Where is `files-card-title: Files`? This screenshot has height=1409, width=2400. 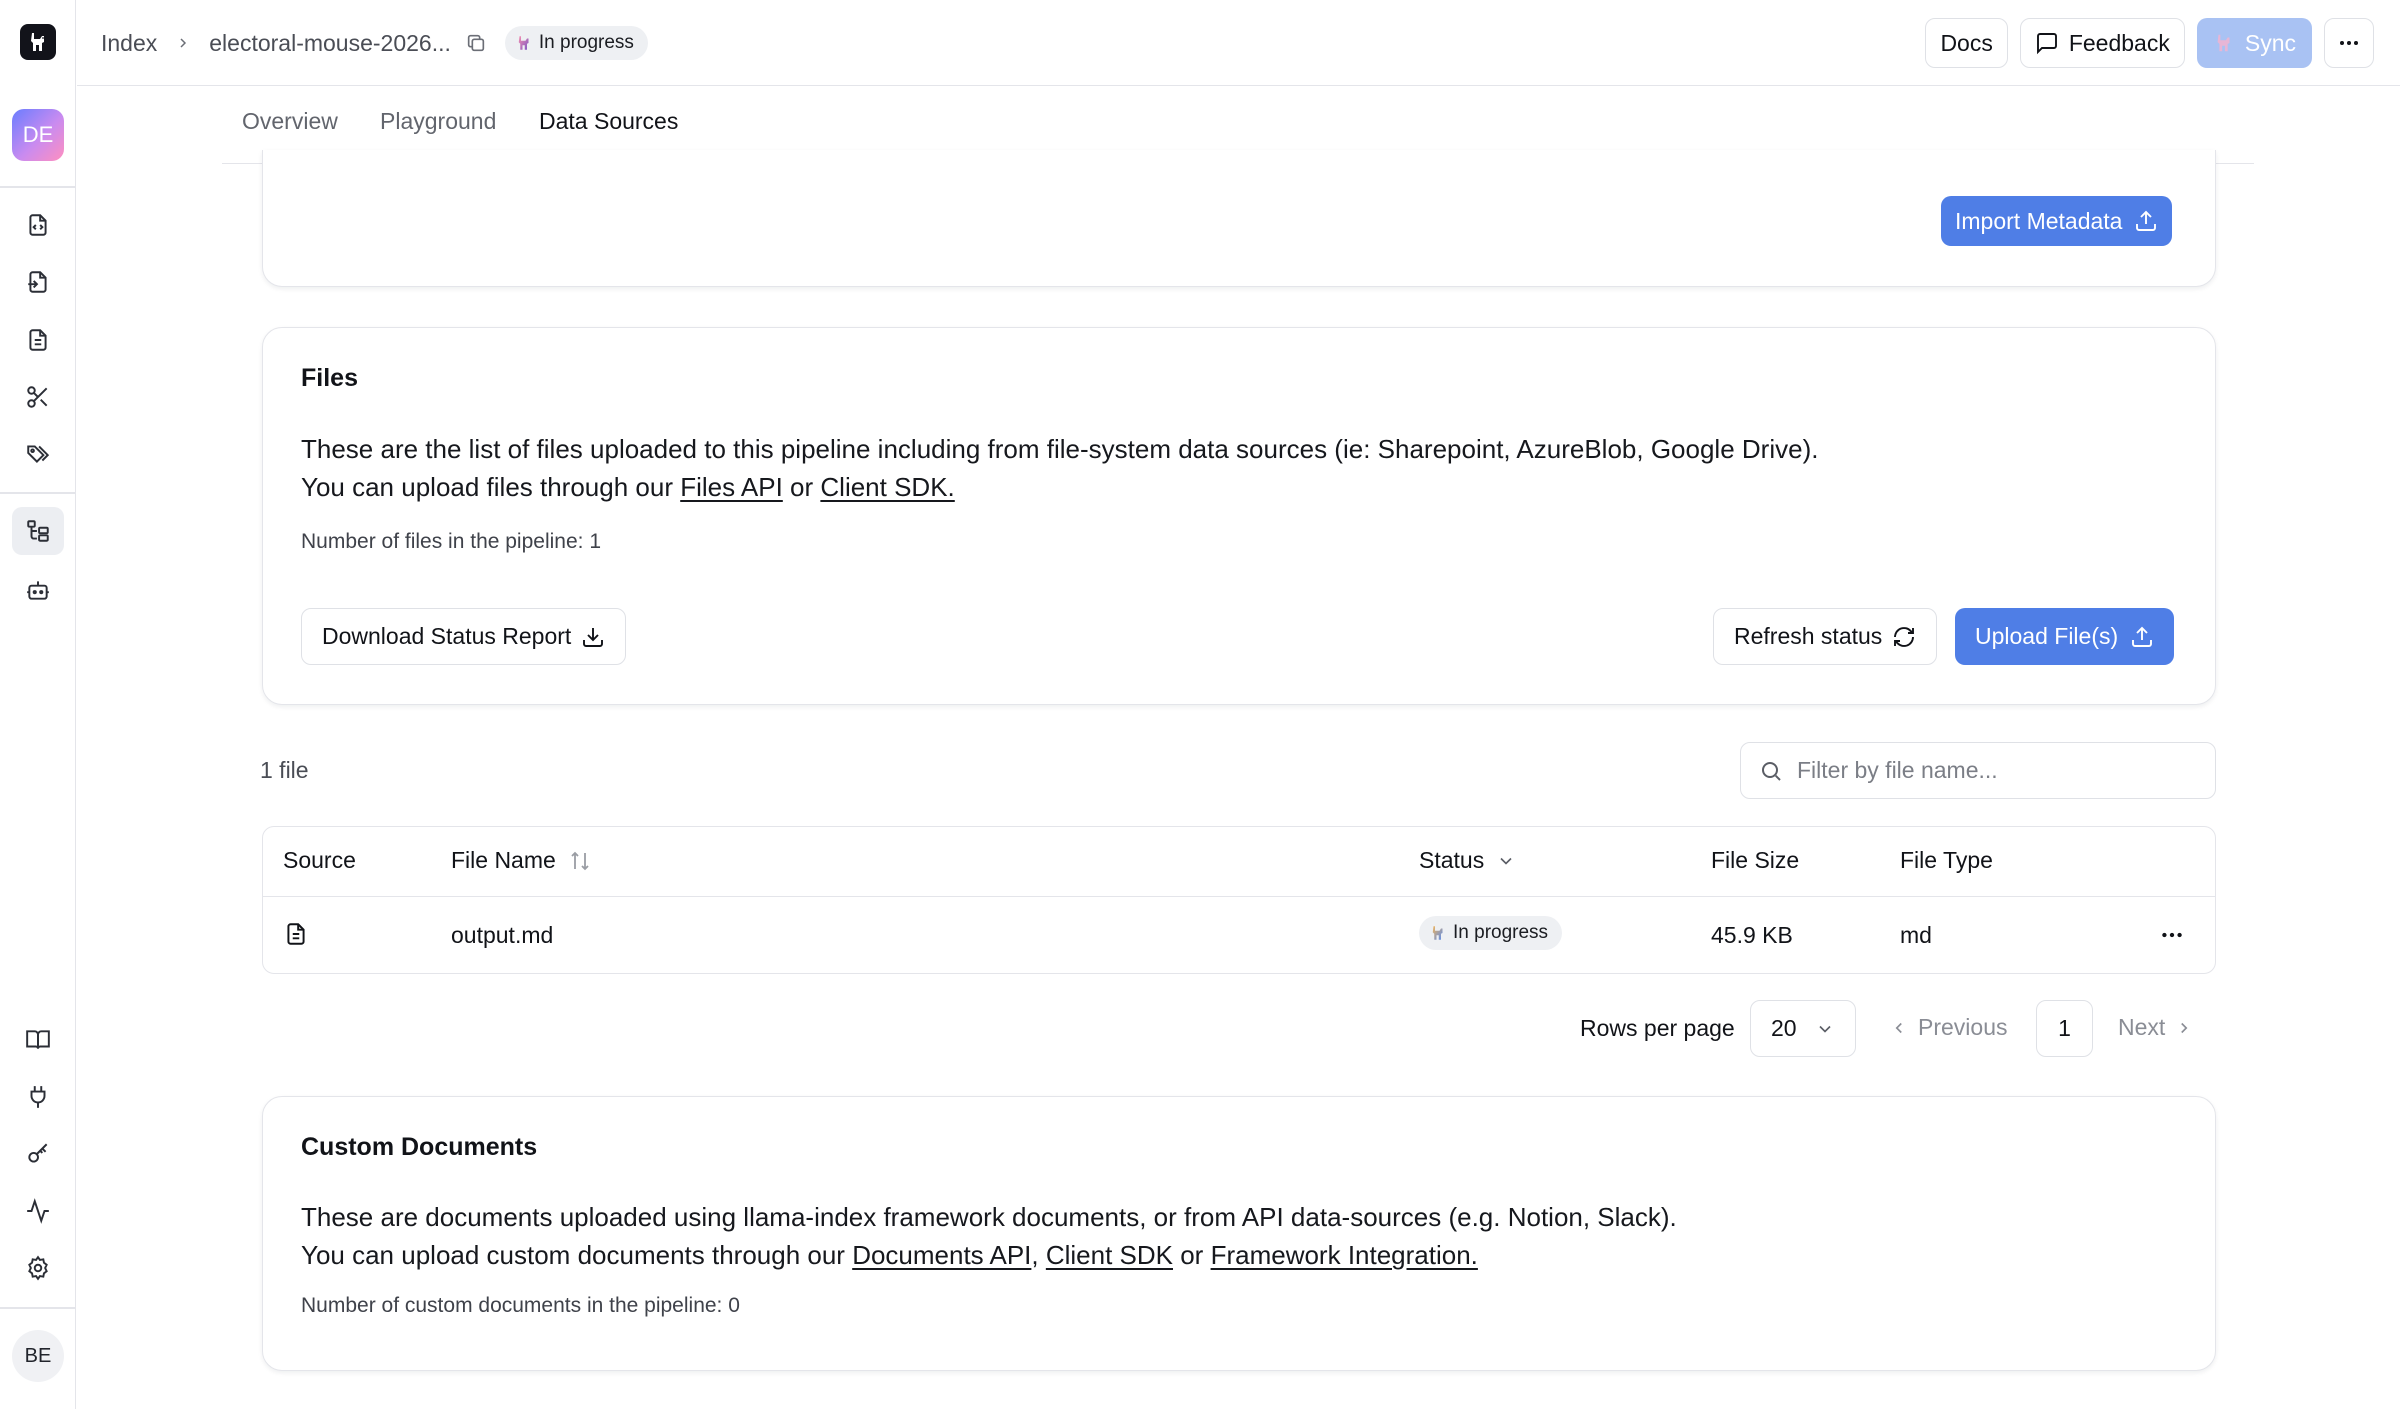
files-card-title: Files is located at coordinates (329, 378).